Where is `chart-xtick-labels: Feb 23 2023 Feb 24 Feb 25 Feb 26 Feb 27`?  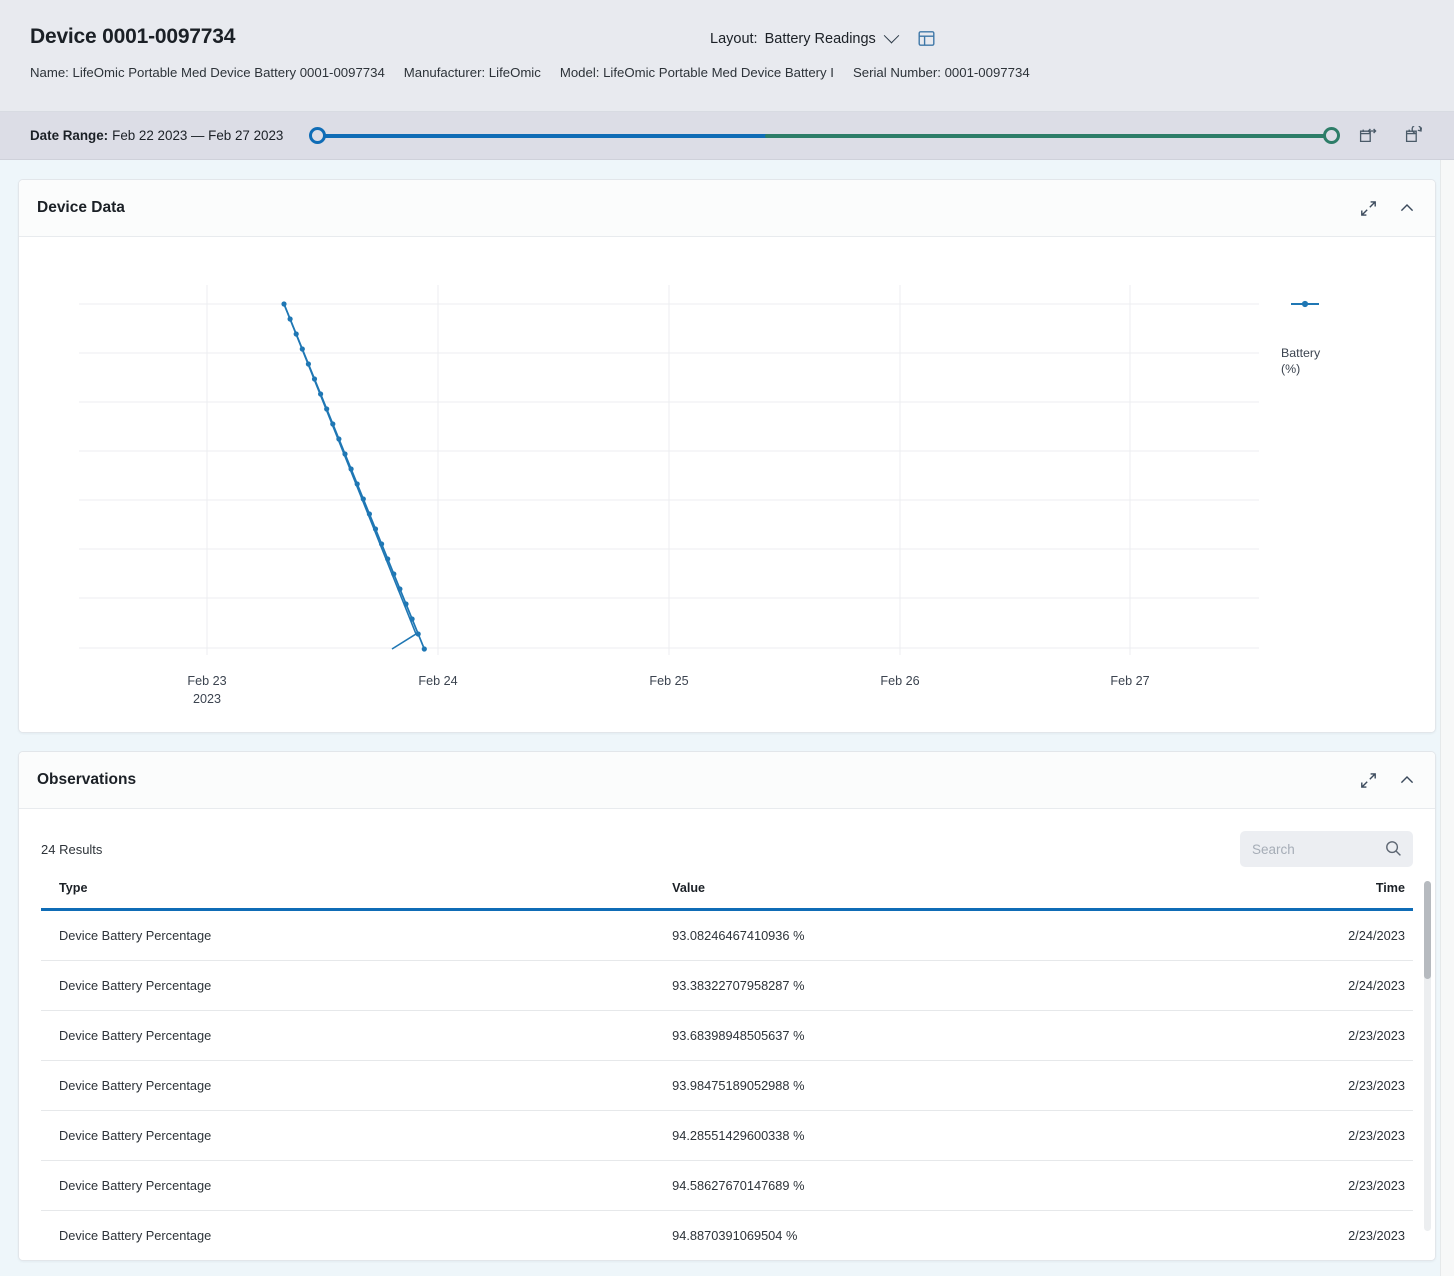
chart-xtick-labels: Feb 23 2023 Feb 24 Feb 25 Feb 26 Feb 27 is located at coordinates (668, 690).